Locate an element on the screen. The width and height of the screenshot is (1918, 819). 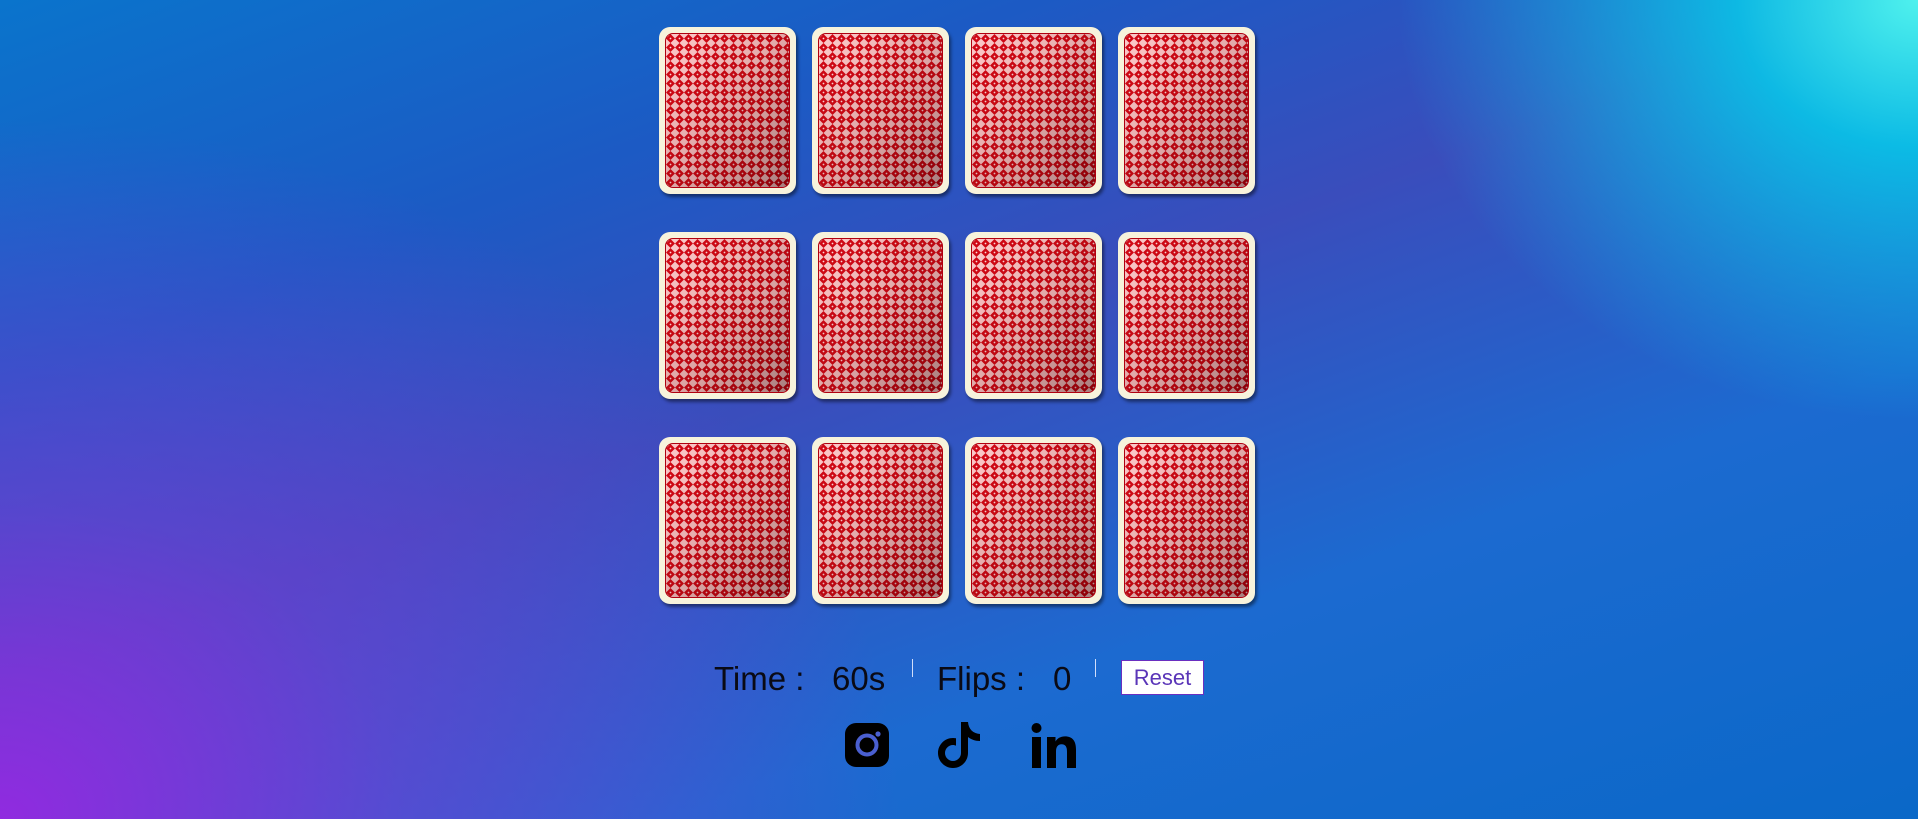
linkedin-icon is located at coordinates (1053, 745).